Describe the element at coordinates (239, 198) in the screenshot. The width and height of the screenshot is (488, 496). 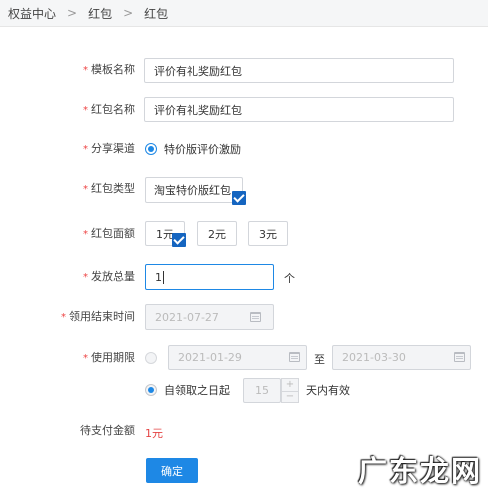
I see `redpacket-type-check-icon` at that location.